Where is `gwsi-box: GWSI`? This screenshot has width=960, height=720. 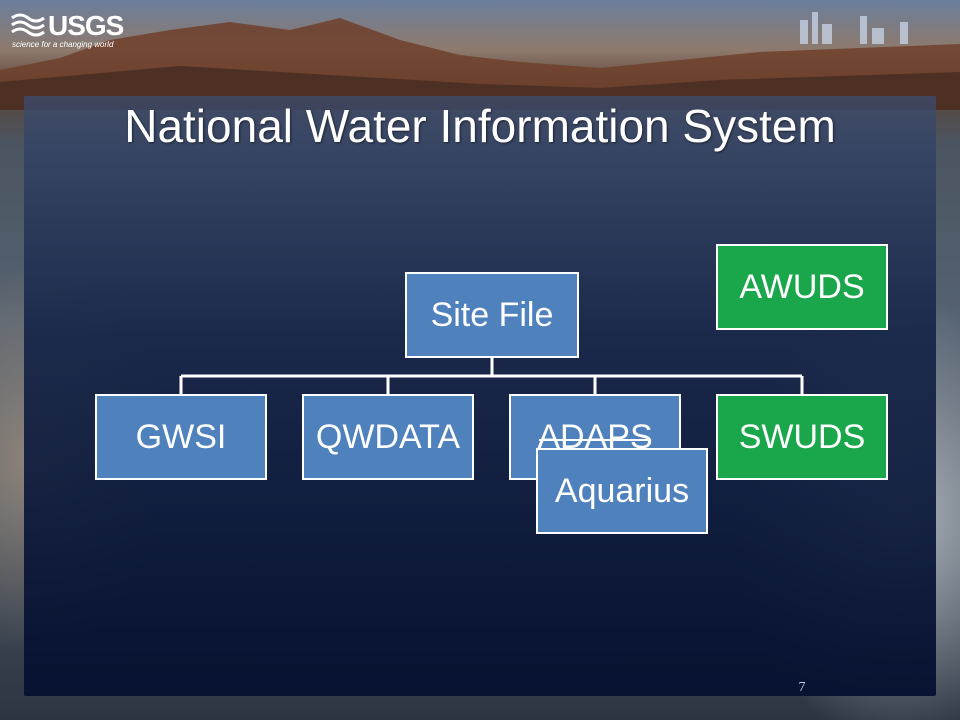 gwsi-box: GWSI is located at coordinates (181, 437).